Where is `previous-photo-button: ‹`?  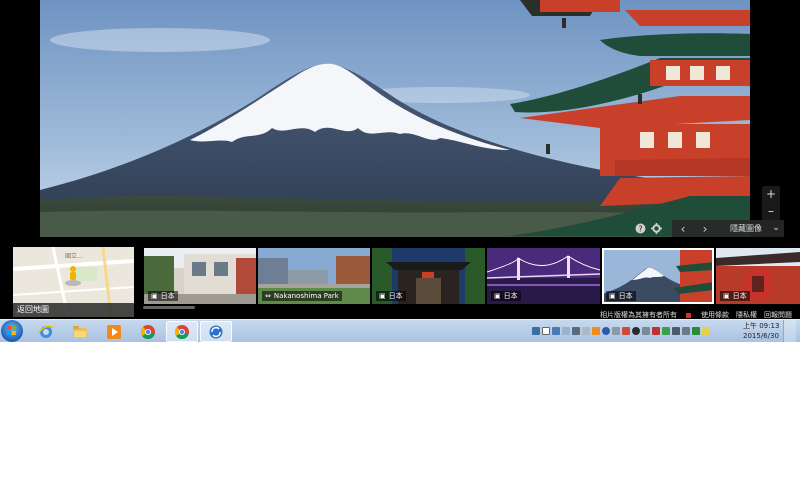 previous-photo-button: ‹ is located at coordinates (683, 229).